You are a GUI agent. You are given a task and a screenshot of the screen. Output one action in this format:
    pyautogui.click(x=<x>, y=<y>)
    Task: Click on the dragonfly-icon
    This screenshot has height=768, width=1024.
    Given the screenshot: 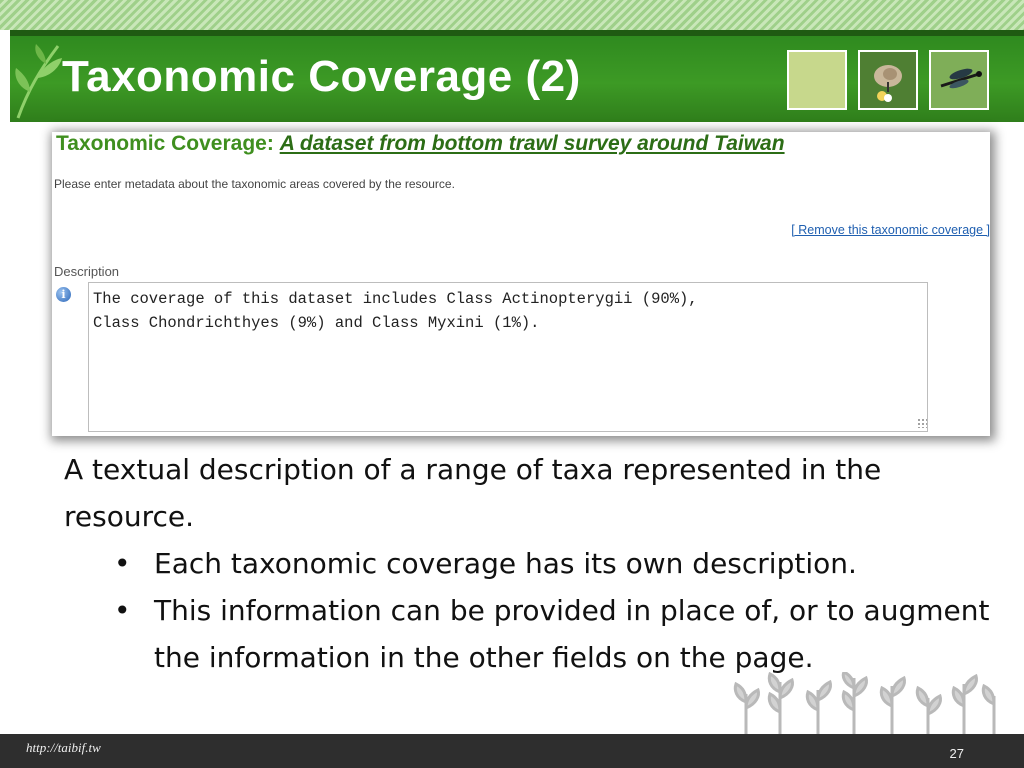 What is the action you would take?
    pyautogui.click(x=959, y=80)
    